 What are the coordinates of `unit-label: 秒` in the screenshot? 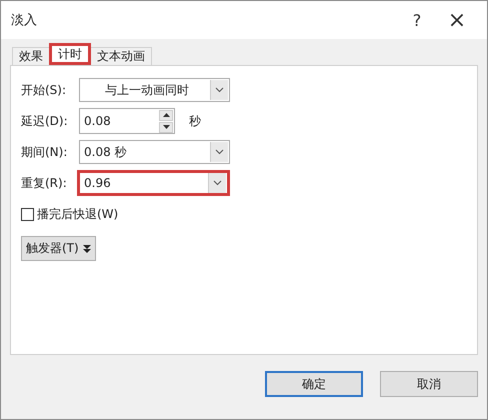 It's located at (195, 121).